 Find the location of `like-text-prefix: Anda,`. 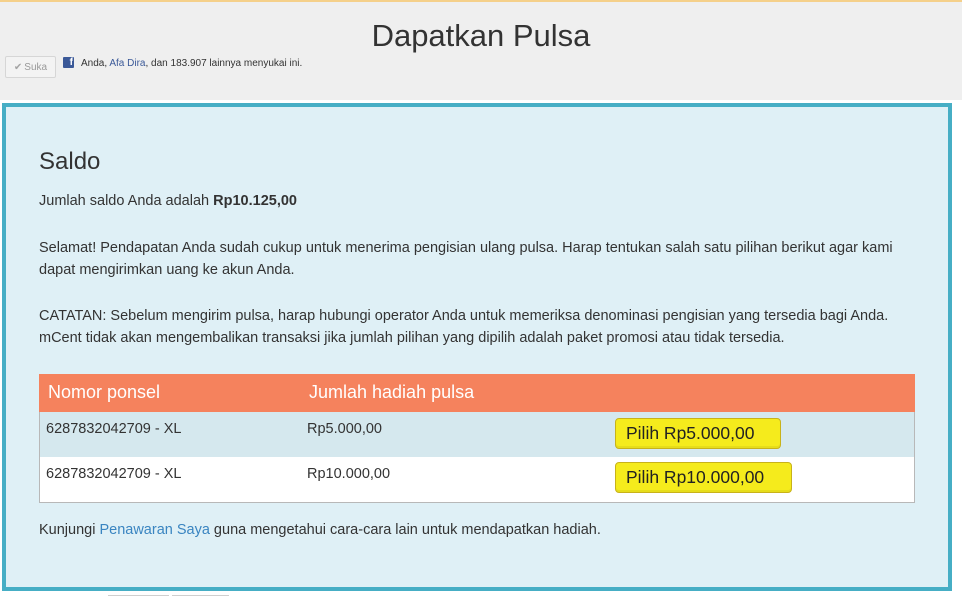

like-text-prefix: Anda, is located at coordinates (95, 63).